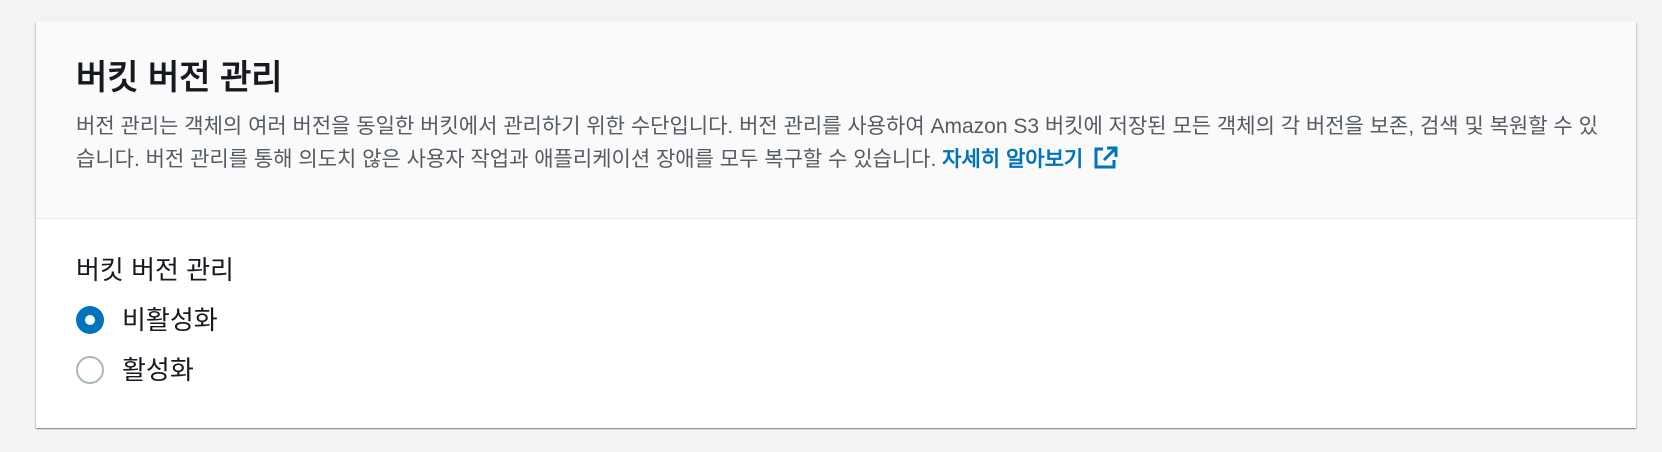 This screenshot has width=1662, height=452. I want to click on radio-button-disable, so click(90, 320).